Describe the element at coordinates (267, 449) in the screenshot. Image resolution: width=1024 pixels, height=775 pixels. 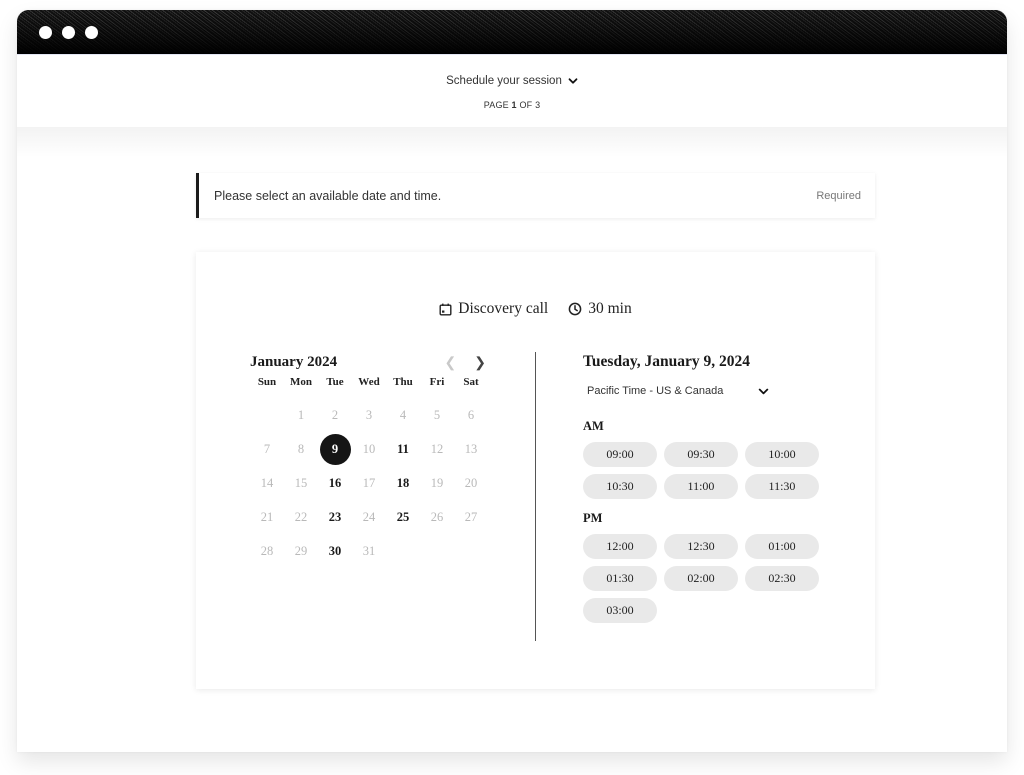
I see `calendar-day-disabled: 7` at that location.